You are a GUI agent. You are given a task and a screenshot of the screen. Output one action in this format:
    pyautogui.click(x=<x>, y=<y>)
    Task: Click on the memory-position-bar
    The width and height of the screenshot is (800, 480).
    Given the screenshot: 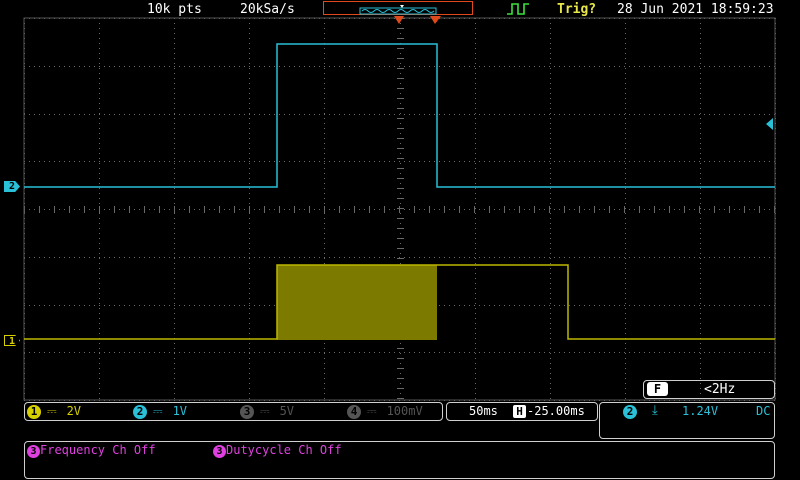 What is the action you would take?
    pyautogui.click(x=398, y=8)
    